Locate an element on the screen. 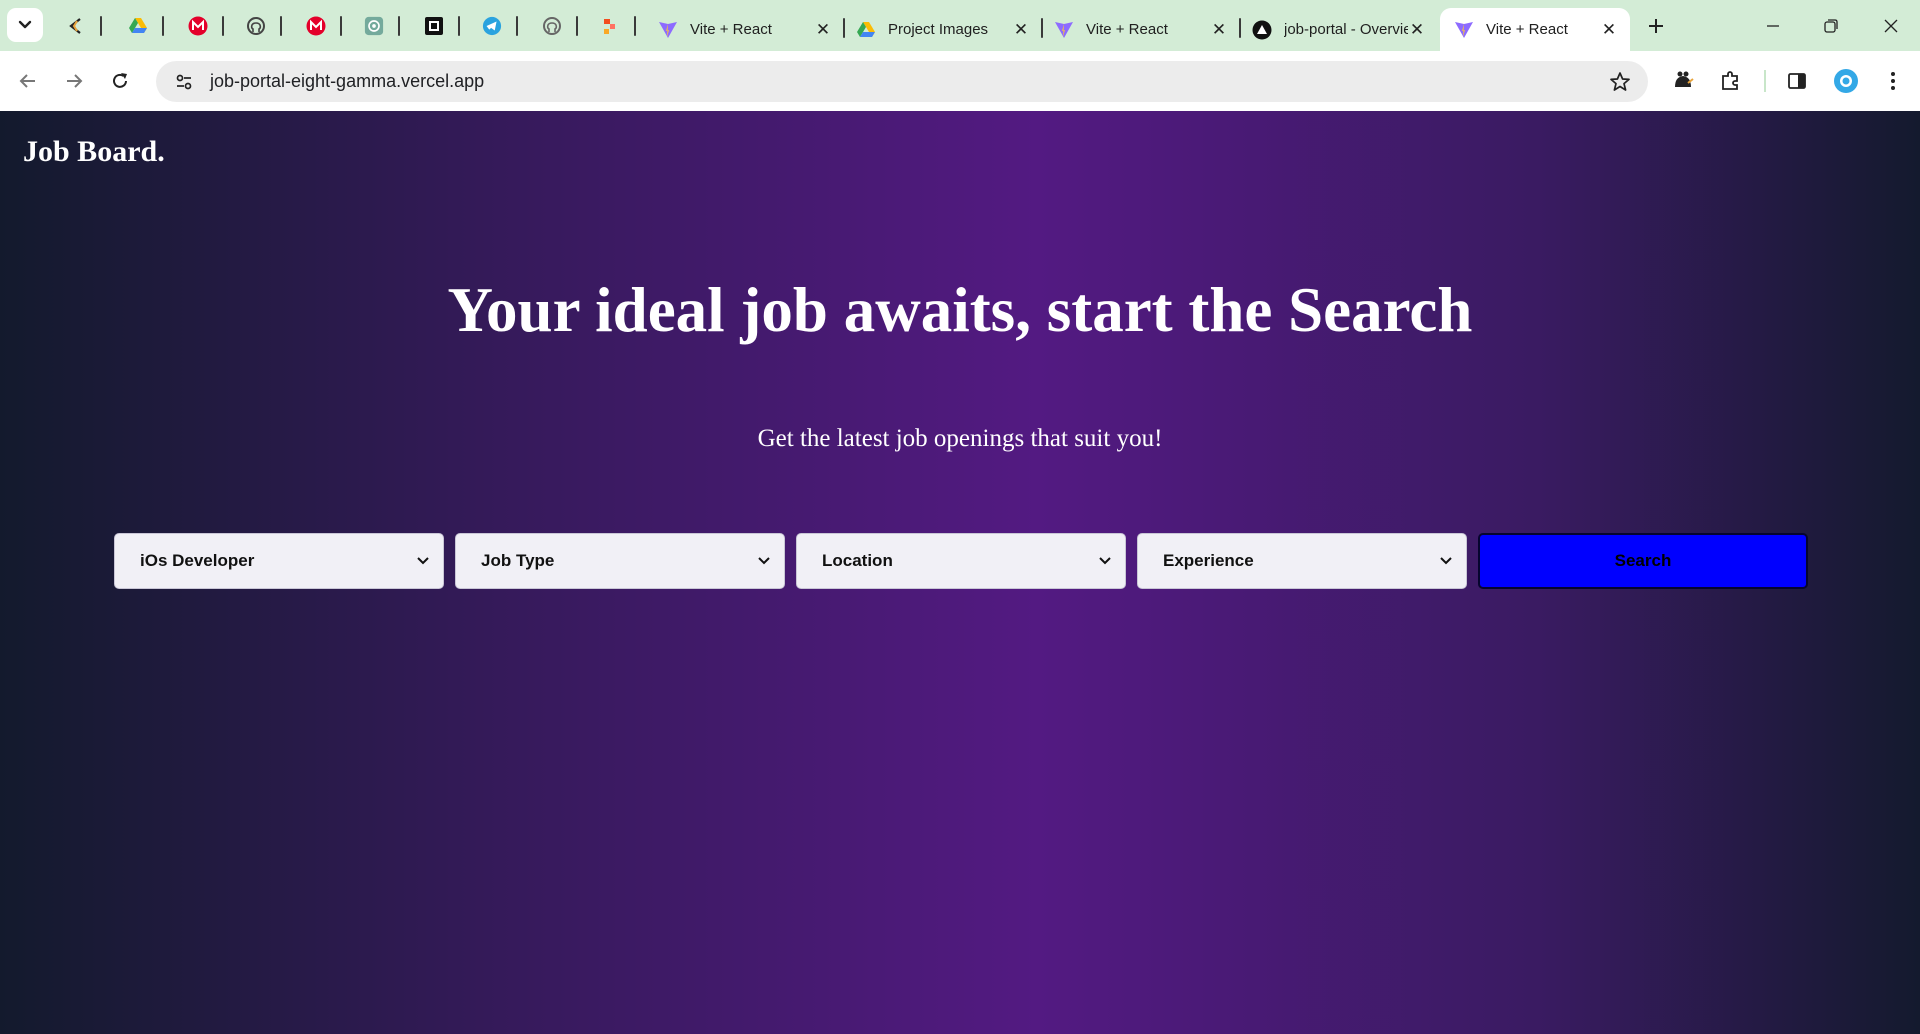 The image size is (1920, 1034). chatgpt-icon is located at coordinates (374, 26).